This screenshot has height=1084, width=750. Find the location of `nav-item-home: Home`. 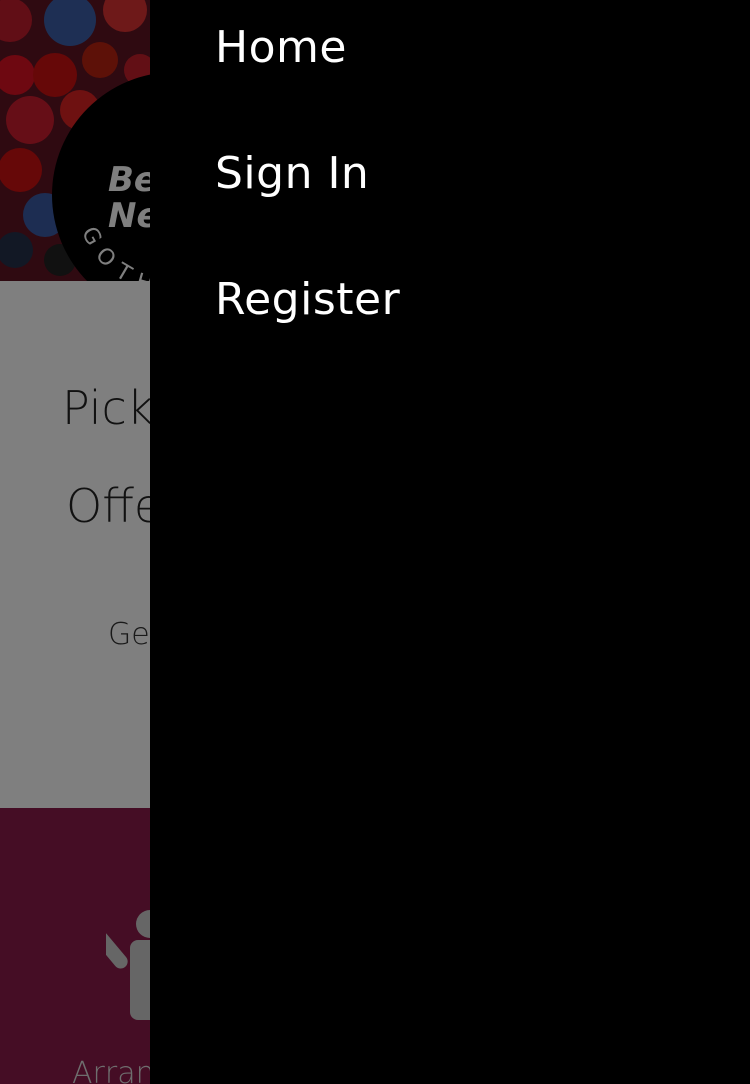

nav-item-home: Home is located at coordinates (281, 47).